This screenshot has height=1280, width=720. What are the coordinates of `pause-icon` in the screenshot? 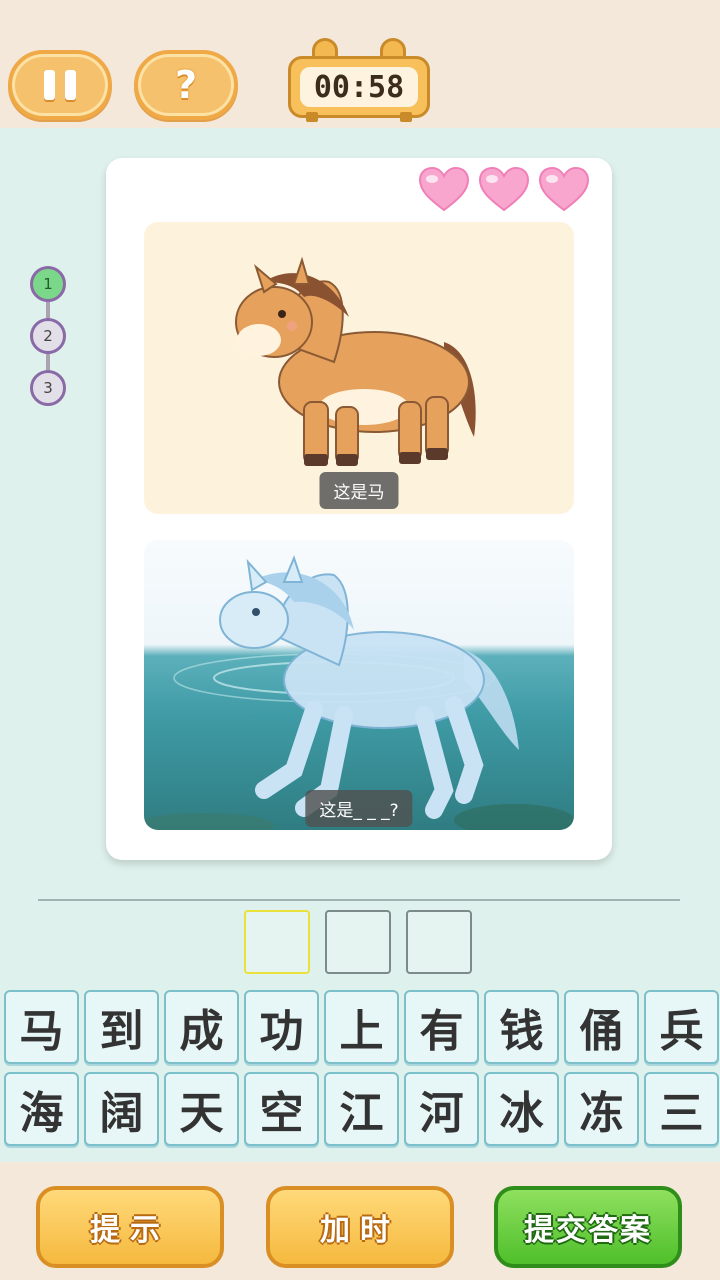 It's located at (60, 85).